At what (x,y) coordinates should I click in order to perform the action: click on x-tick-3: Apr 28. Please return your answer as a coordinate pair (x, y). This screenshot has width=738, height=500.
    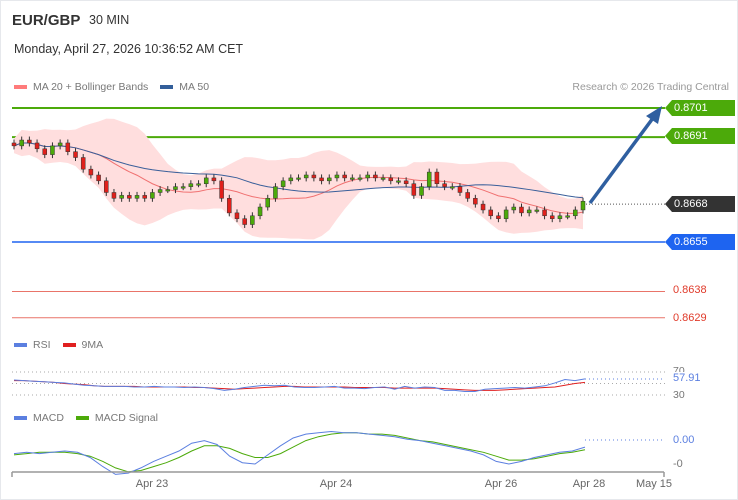
    Looking at the image, I should click on (589, 484).